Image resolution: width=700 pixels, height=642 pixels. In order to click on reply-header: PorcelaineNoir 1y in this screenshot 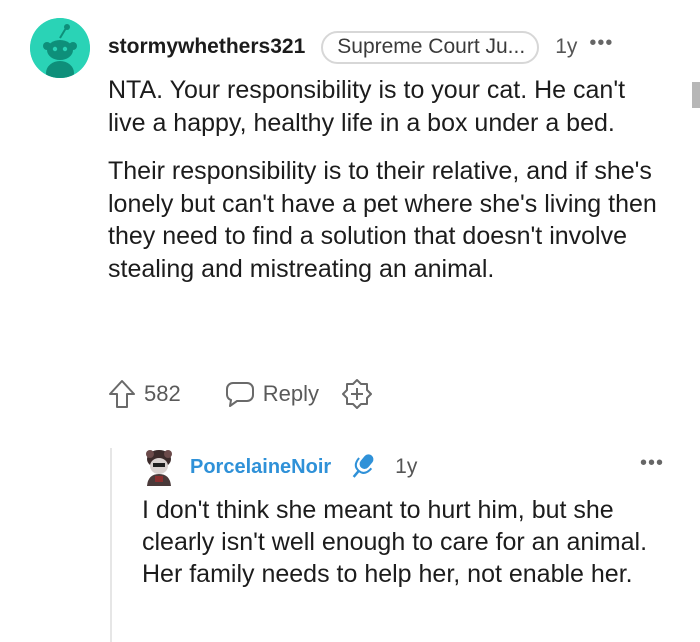, I will do `click(303, 467)`.